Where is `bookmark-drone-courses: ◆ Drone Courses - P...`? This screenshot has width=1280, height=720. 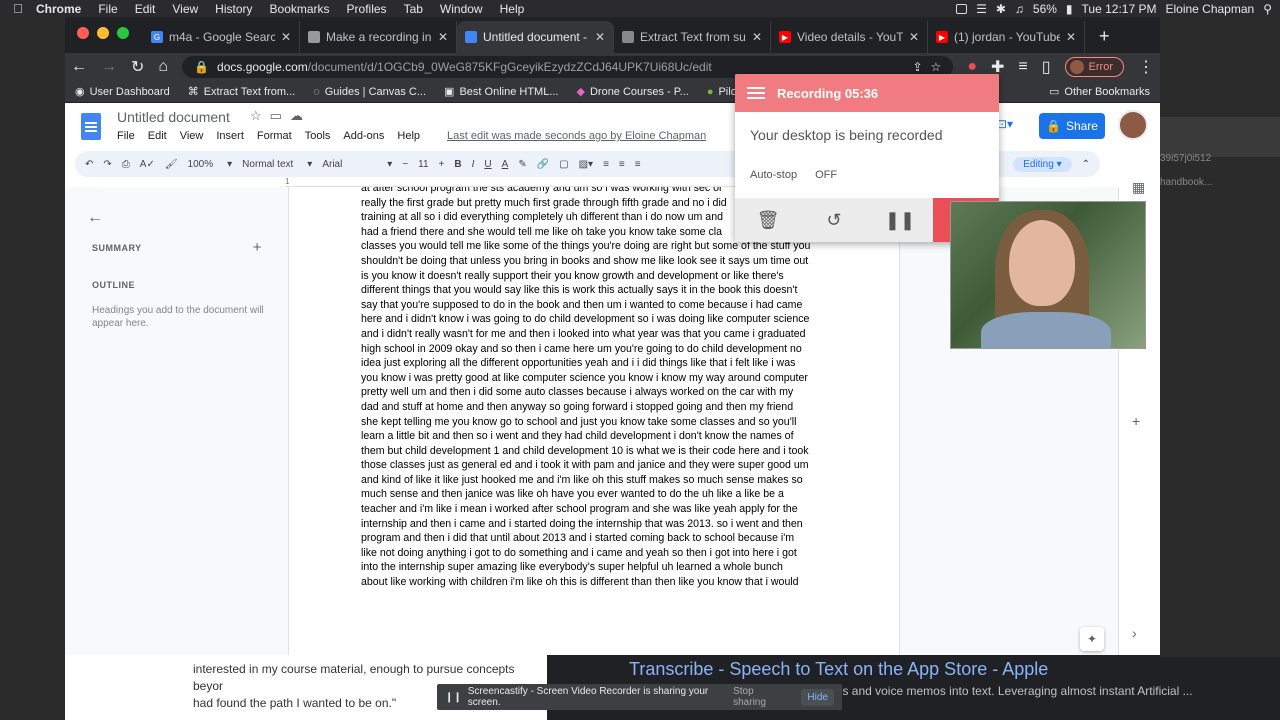 bookmark-drone-courses: ◆ Drone Courses - P... is located at coordinates (633, 92).